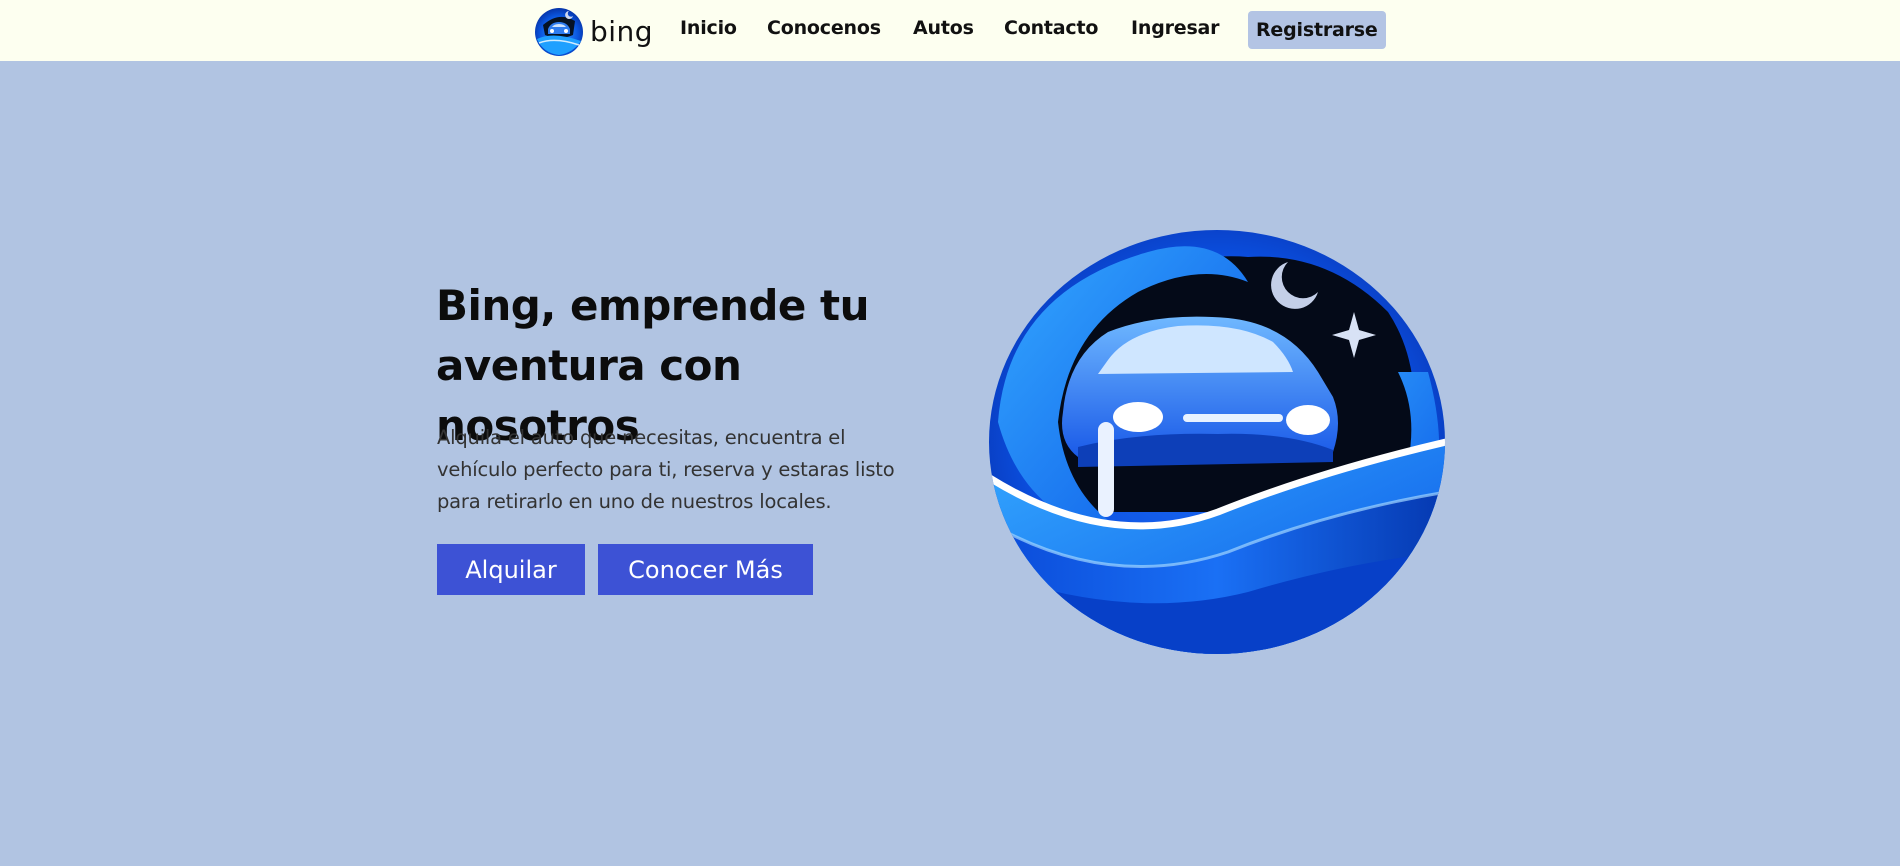 This screenshot has width=1900, height=866. Describe the element at coordinates (1217, 442) in the screenshot. I see `car-wave-illustration-icon` at that location.